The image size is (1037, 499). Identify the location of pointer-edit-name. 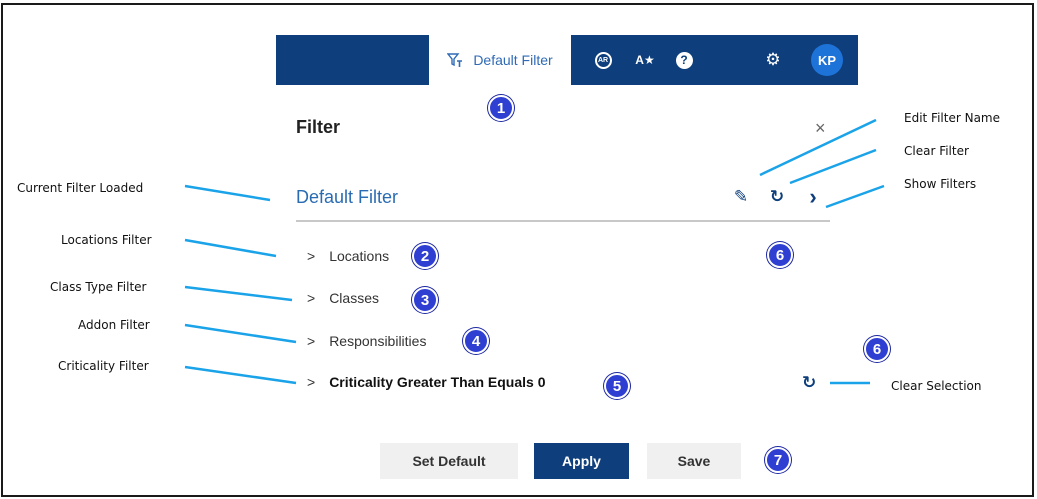
(818, 147).